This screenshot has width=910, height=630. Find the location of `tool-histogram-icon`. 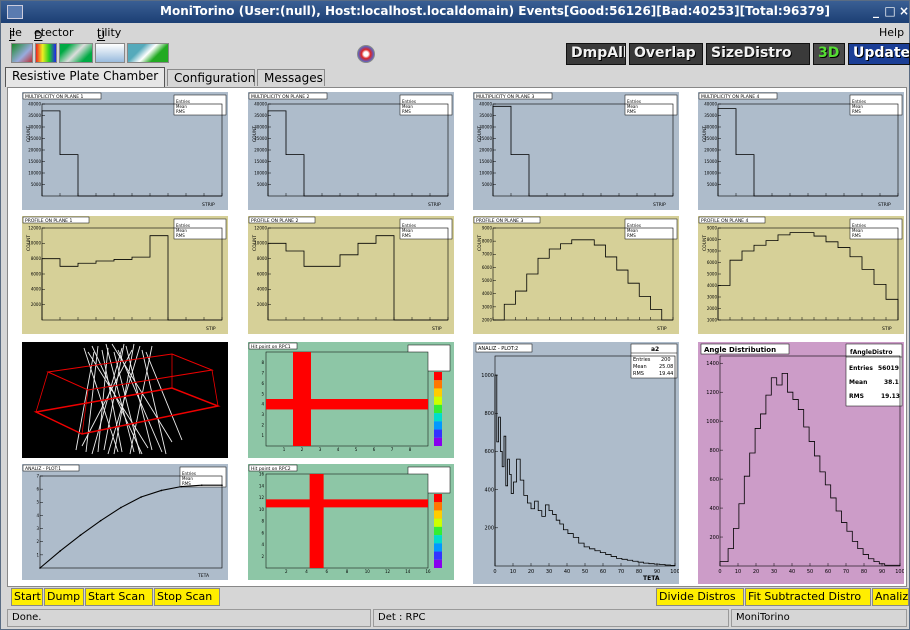

tool-histogram-icon is located at coordinates (110, 53).